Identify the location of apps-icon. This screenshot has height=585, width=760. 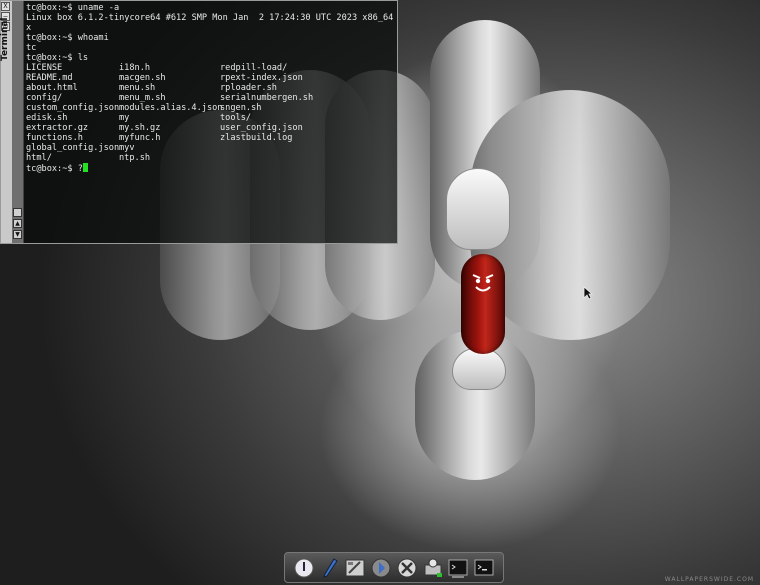
(381, 568).